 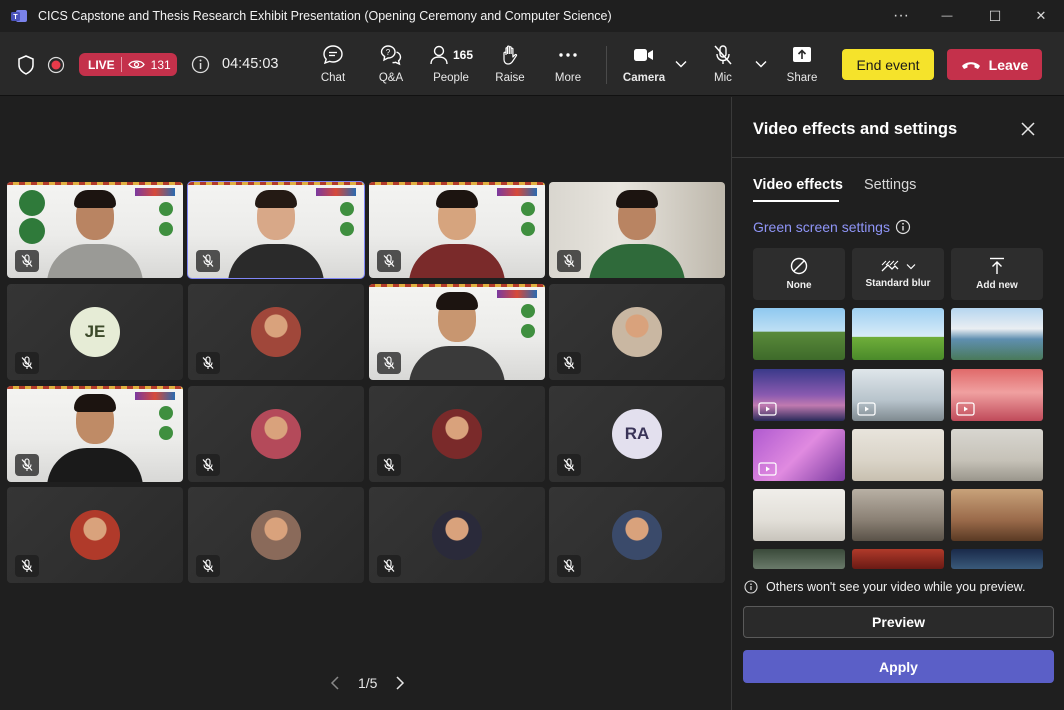 What do you see at coordinates (898, 515) in the screenshot?
I see `background-thumbnail-concrete-lounge` at bounding box center [898, 515].